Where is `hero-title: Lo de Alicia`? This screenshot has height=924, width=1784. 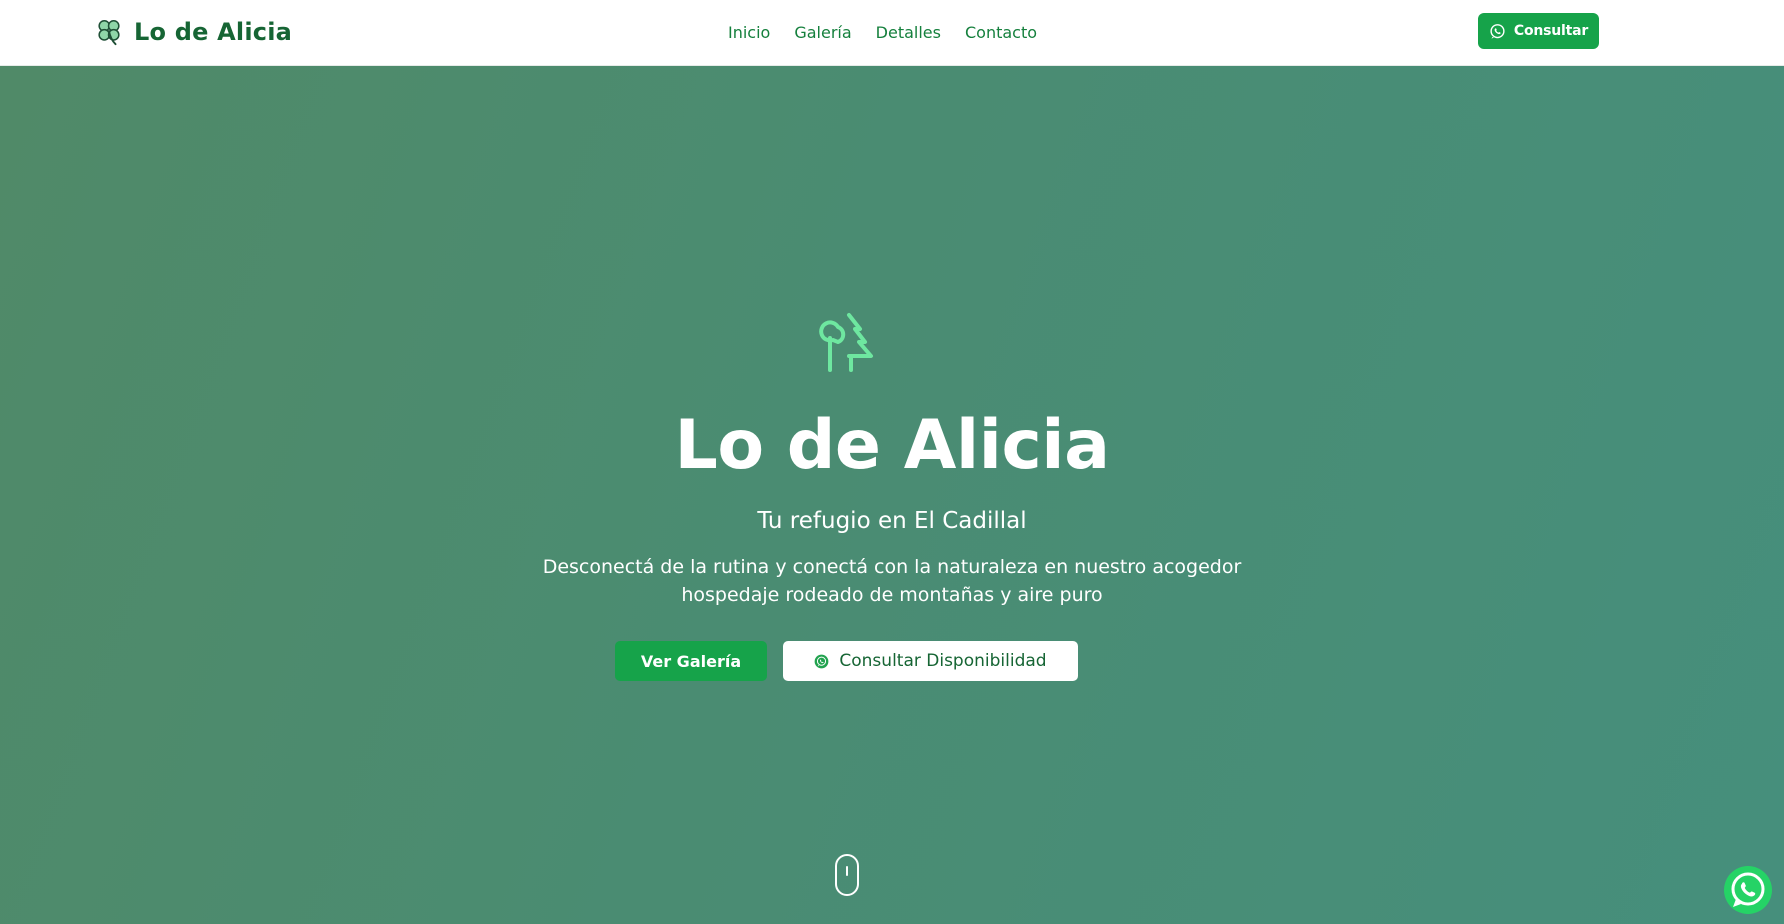 hero-title: Lo de Alicia is located at coordinates (892, 445).